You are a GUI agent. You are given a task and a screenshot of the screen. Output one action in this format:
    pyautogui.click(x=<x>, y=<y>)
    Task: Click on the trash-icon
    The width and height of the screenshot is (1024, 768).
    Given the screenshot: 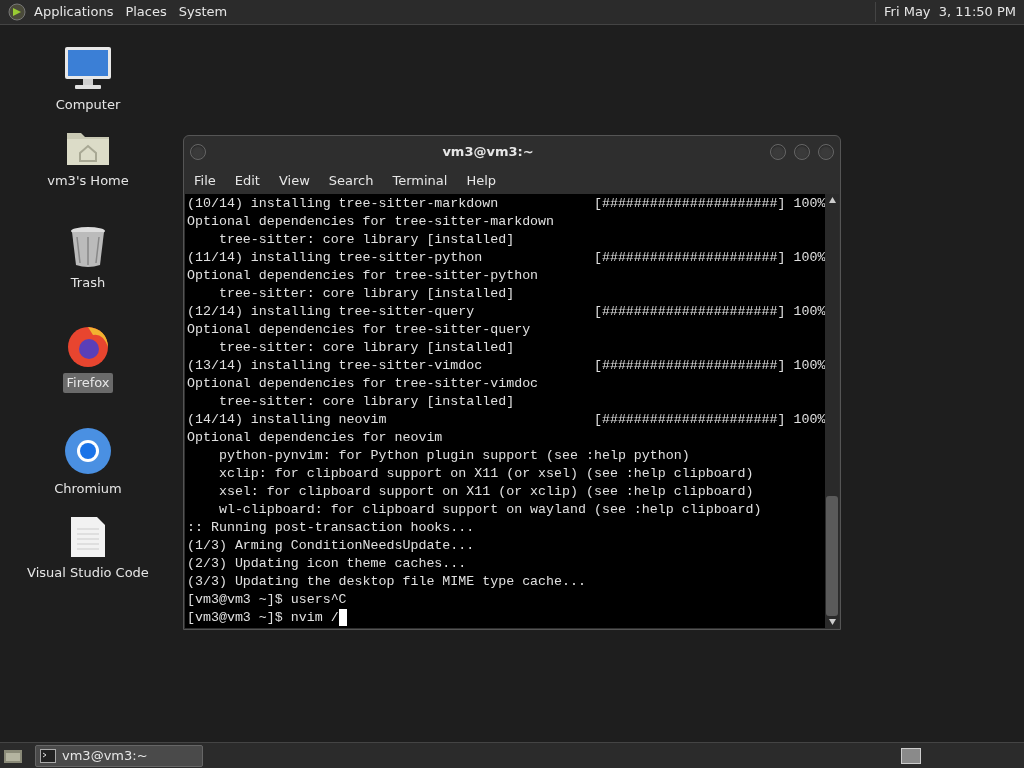 What is the action you would take?
    pyautogui.click(x=88, y=247)
    